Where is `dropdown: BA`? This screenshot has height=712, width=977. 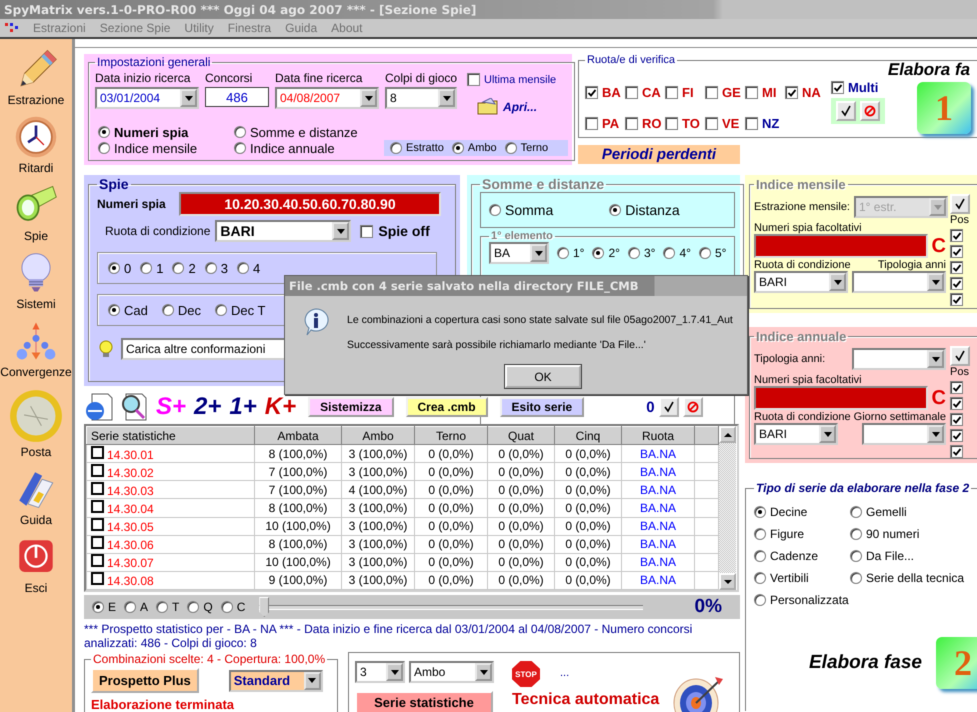
dropdown: BA is located at coordinates (519, 253).